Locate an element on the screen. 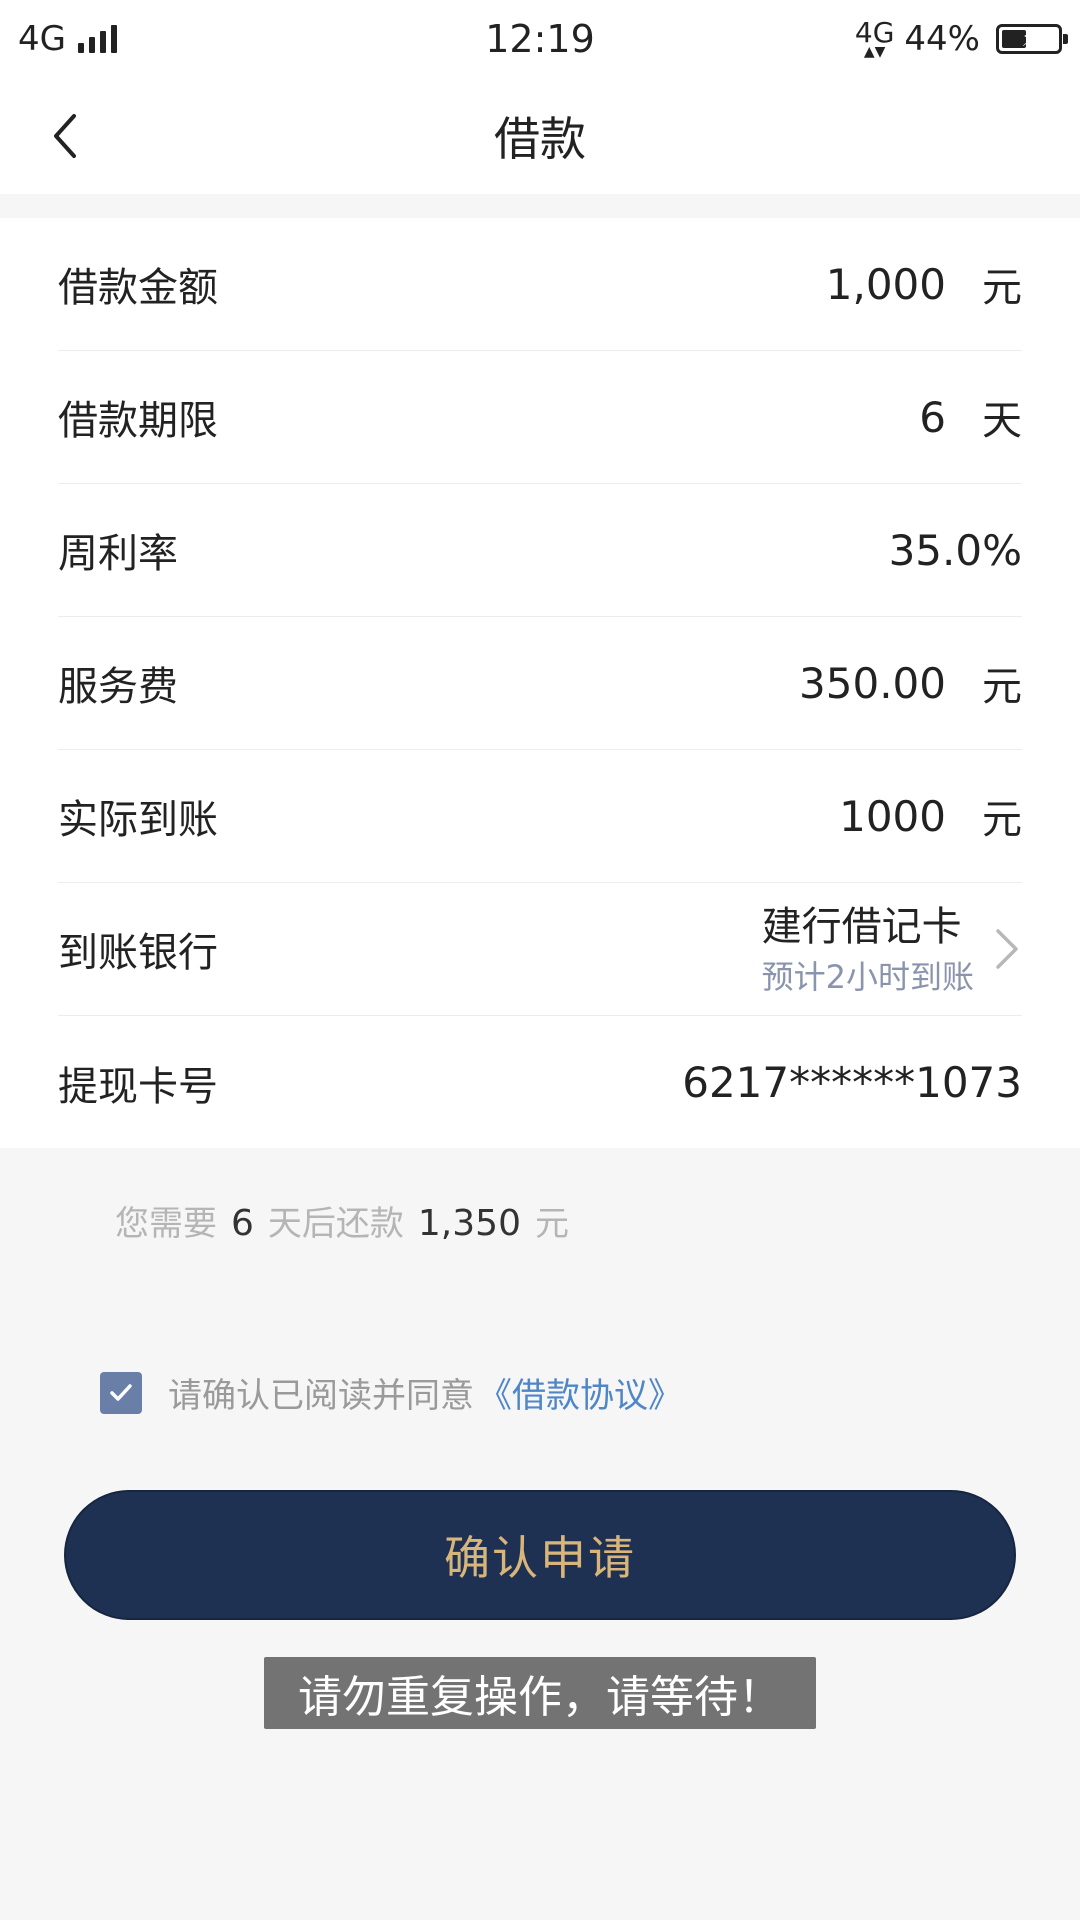  bank-info: 建行借记卡 预计2小时到账 is located at coordinates (868, 949).